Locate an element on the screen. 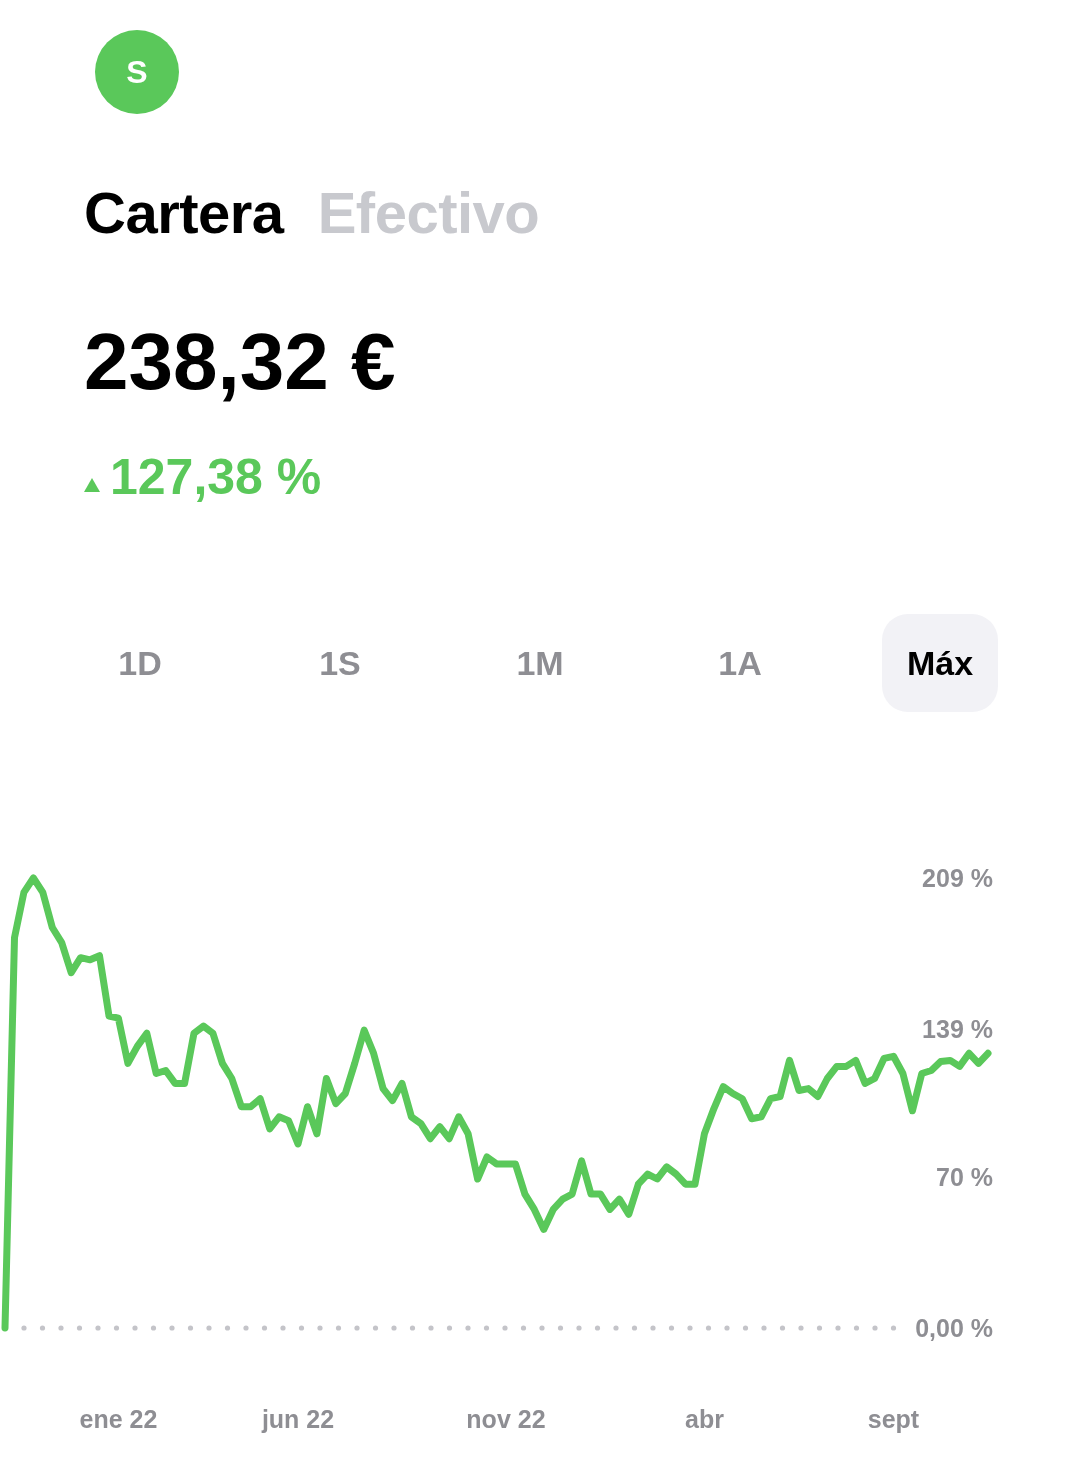 The height and width of the screenshot is (1479, 1080). avatar: S is located at coordinates (137, 72).